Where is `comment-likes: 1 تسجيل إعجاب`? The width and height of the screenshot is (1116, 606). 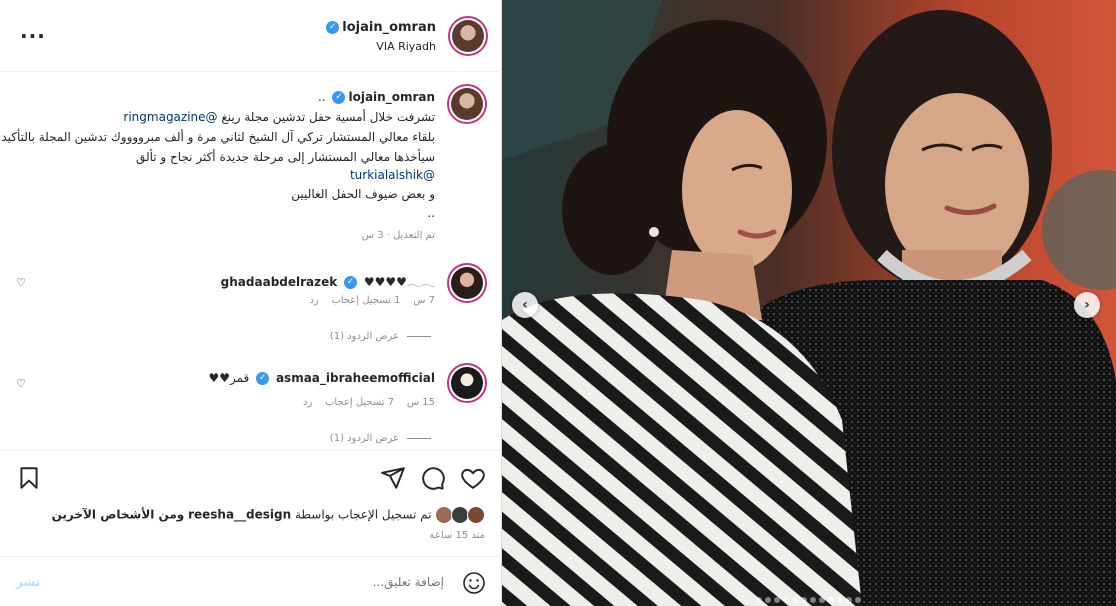
comment-likes: 1 تسجيل إعجاب is located at coordinates (365, 300).